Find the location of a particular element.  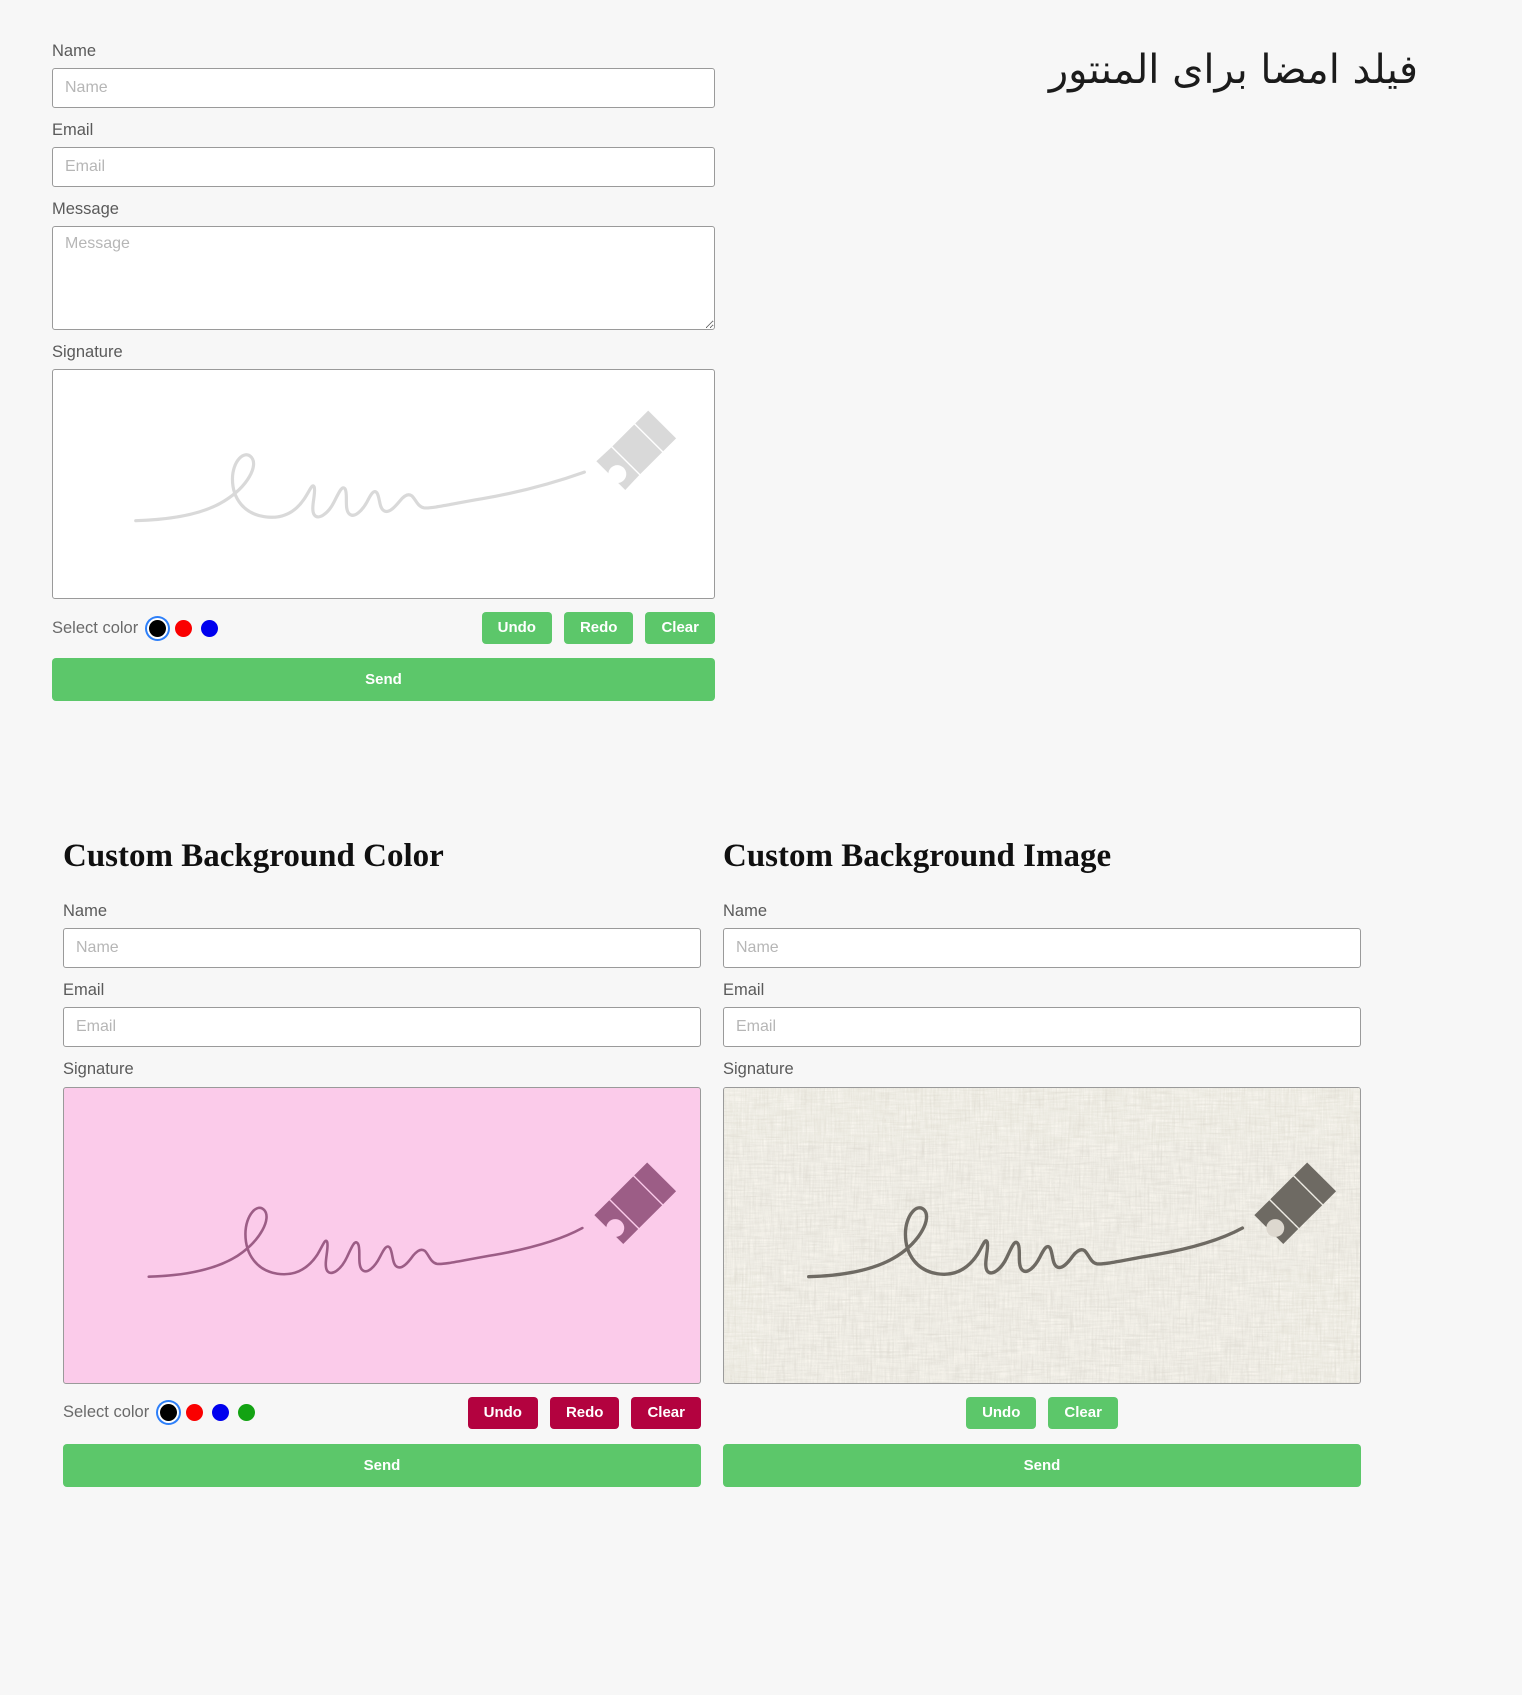

signature-controls: Undo Clear is located at coordinates (1042, 1412).